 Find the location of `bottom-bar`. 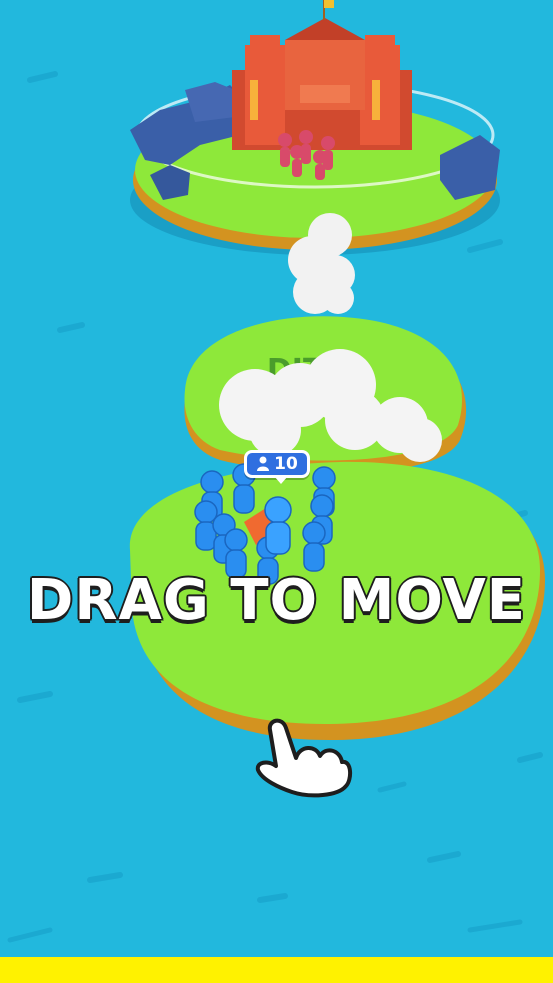

bottom-bar is located at coordinates (276, 970).